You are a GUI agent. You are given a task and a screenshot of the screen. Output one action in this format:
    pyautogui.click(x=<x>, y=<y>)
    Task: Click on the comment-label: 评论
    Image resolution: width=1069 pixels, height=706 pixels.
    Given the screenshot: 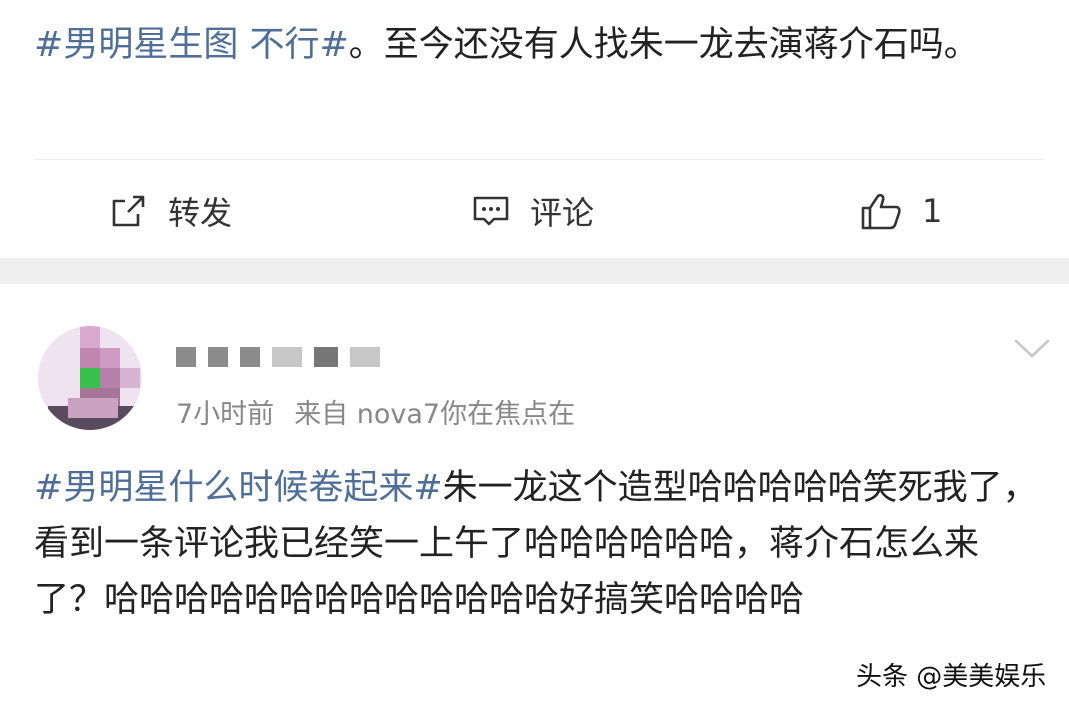 What is the action you would take?
    pyautogui.click(x=562, y=213)
    